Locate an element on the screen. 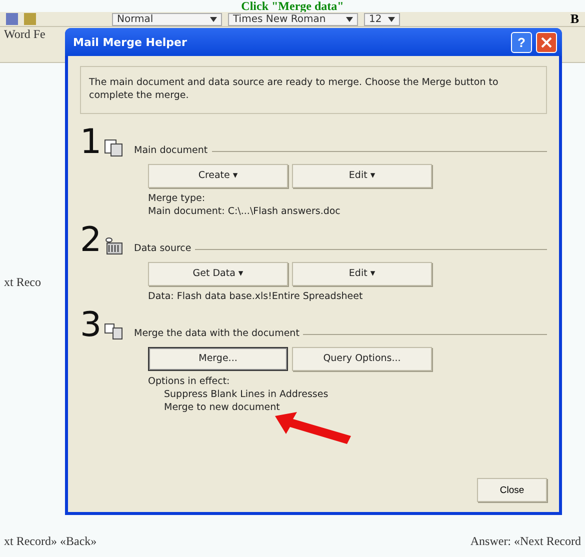 The height and width of the screenshot is (557, 585). instructions-text: The main document and data source are ready to merge. Choose the Merge button to complete the merge. is located at coordinates (313, 90).